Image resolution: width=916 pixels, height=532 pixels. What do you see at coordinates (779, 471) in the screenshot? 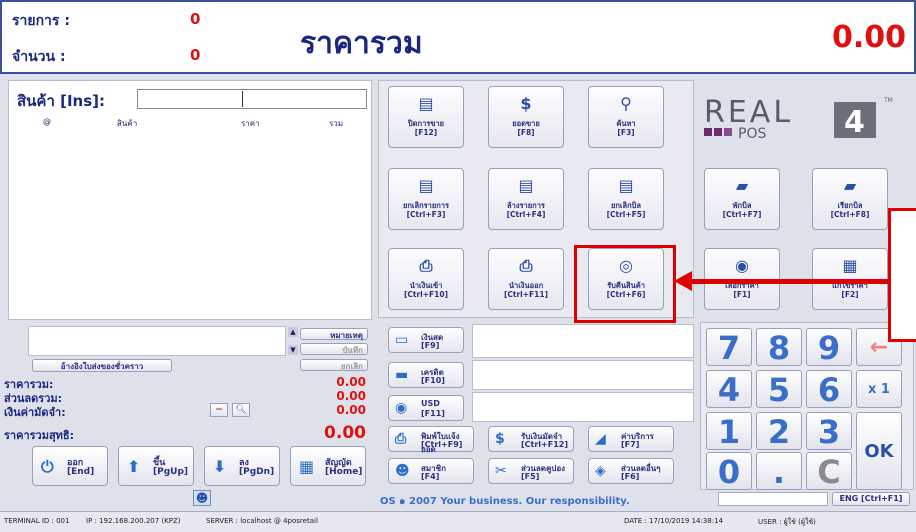
I see `numpad-key: .` at bounding box center [779, 471].